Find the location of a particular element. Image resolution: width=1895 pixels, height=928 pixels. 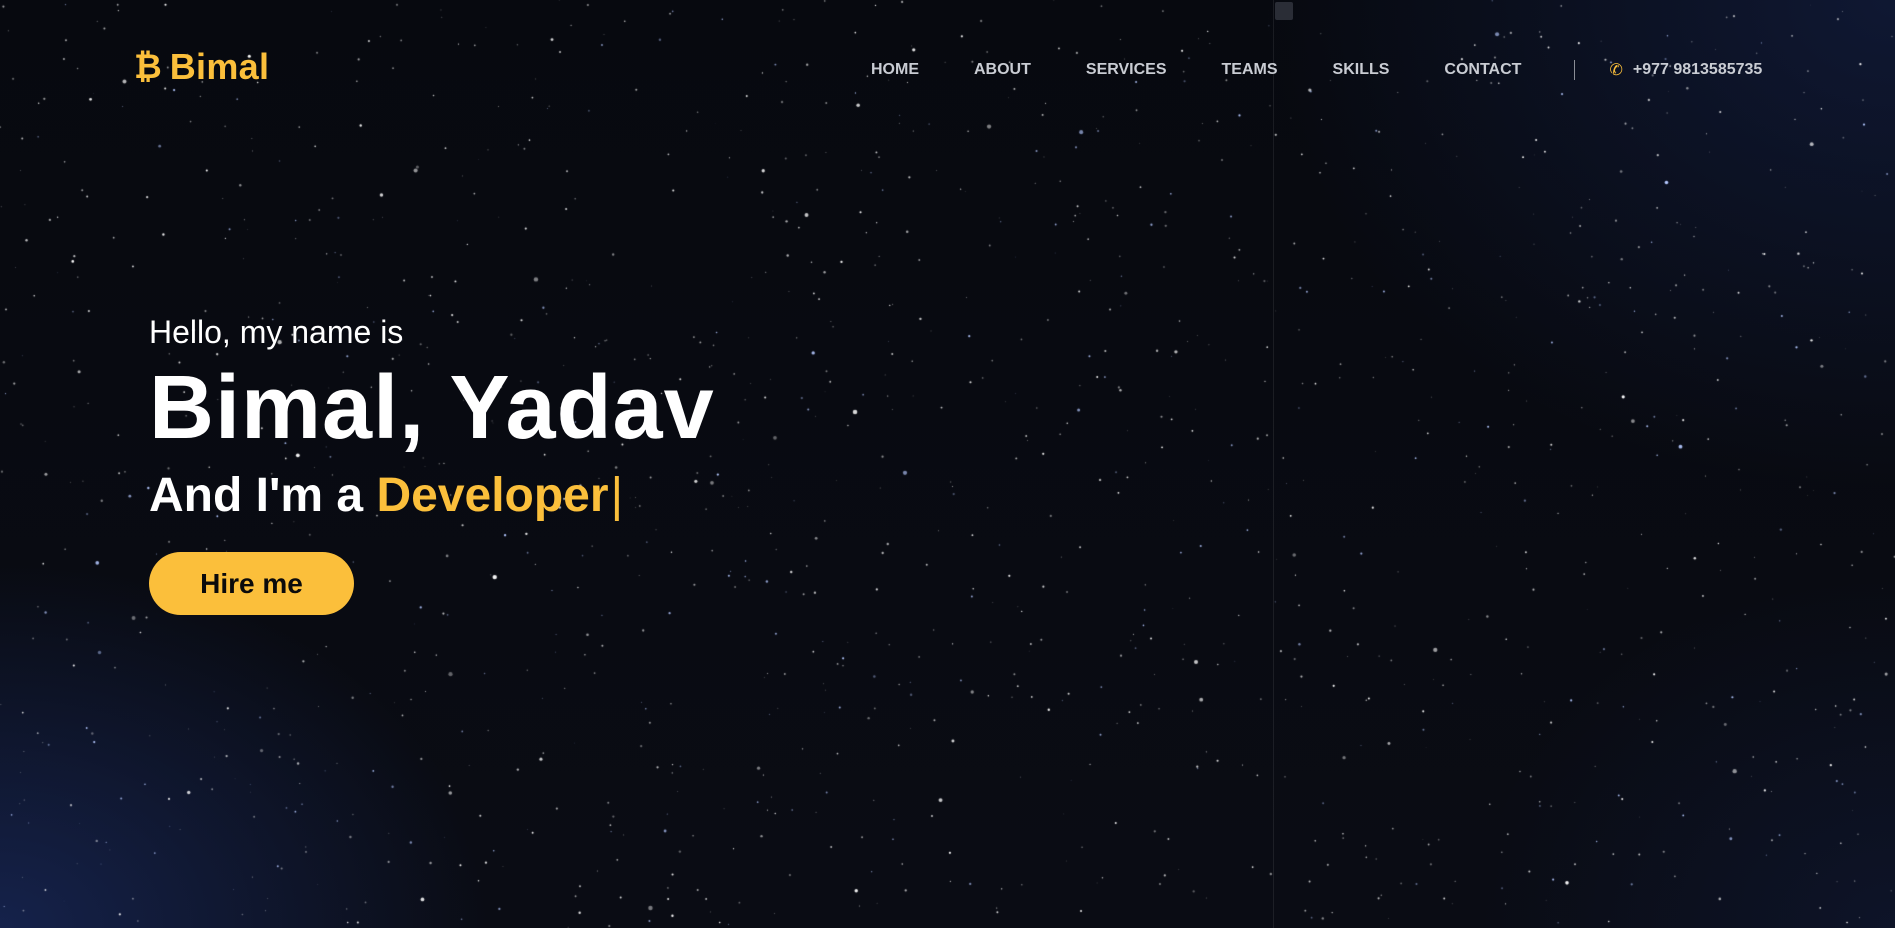

hero-role-line: And I'm a Developer| is located at coordinates (432, 496).